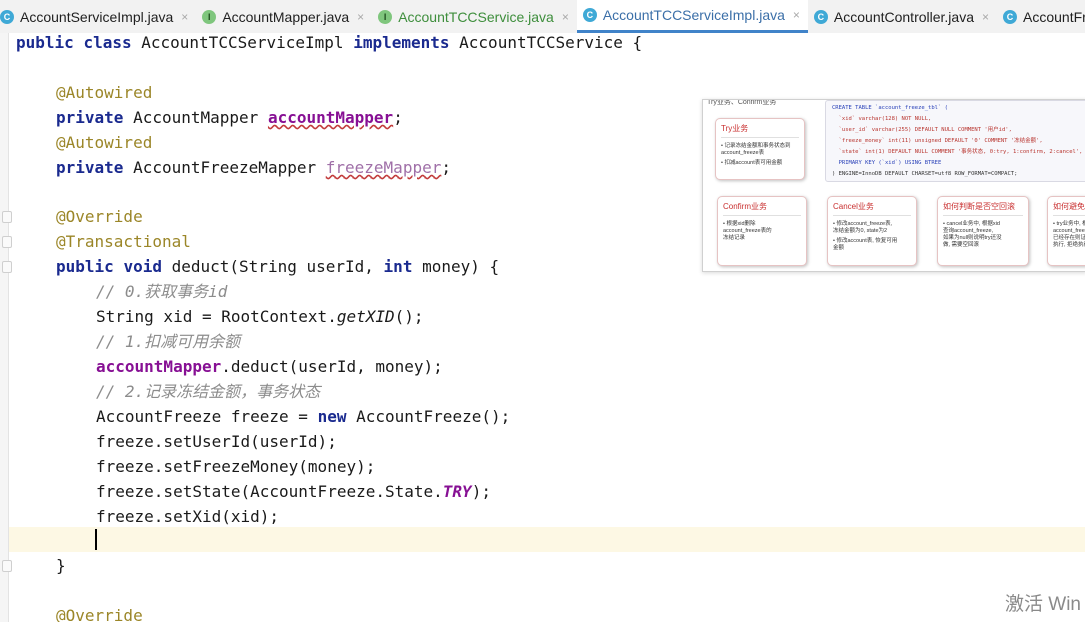 The width and height of the screenshot is (1085, 622). I want to click on card-title: Try业务, so click(760, 130).